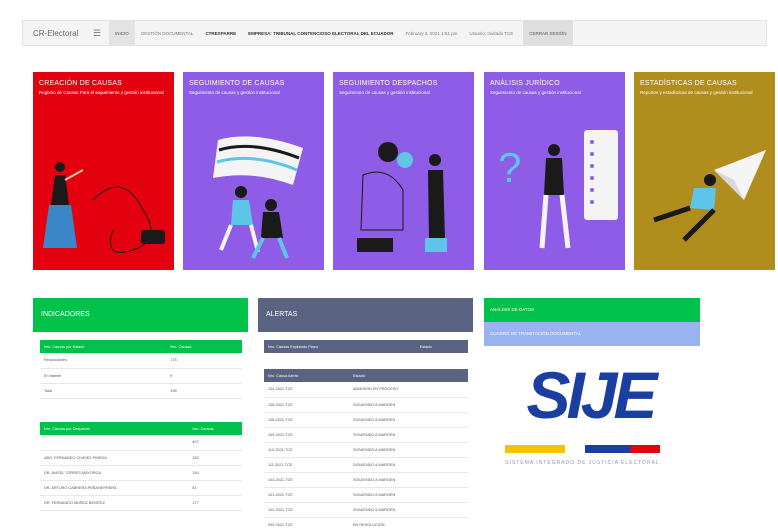 The width and height of the screenshot is (778, 532). I want to click on alerts-expiring-table: Nro. Causas Expirando Plazo Estado, so click(366, 346).